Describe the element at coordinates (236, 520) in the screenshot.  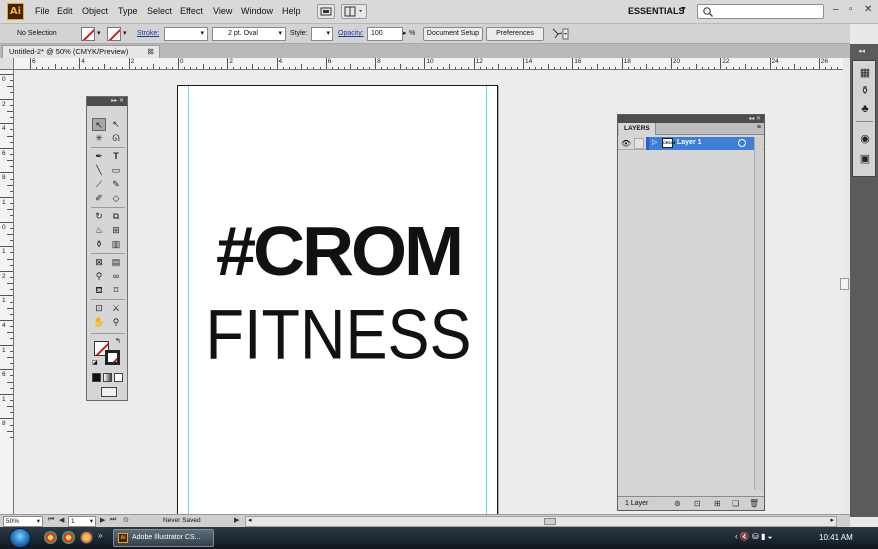
I see `status-menu-arrow-icon: ▶` at that location.